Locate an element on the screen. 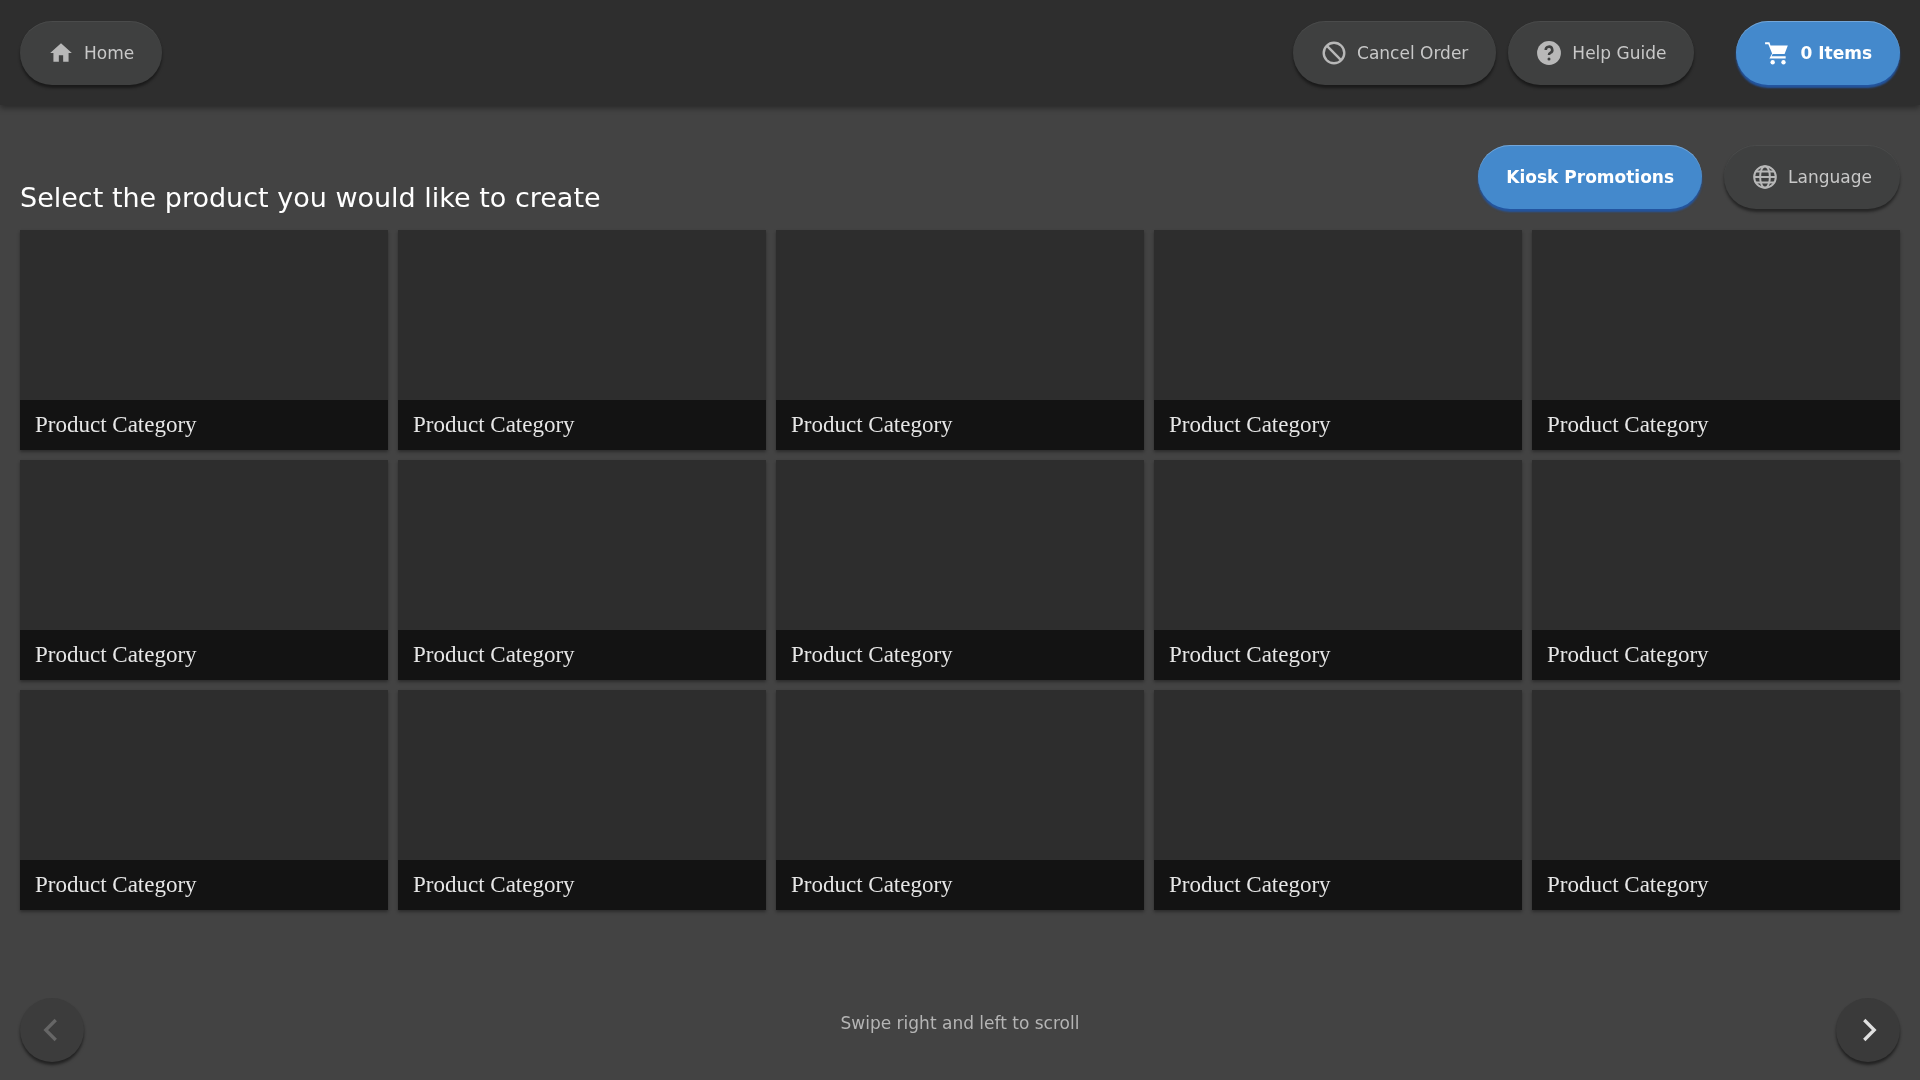 This screenshot has height=1080, width=1920. page-heading: Select the product you would like to create is located at coordinates (310, 197).